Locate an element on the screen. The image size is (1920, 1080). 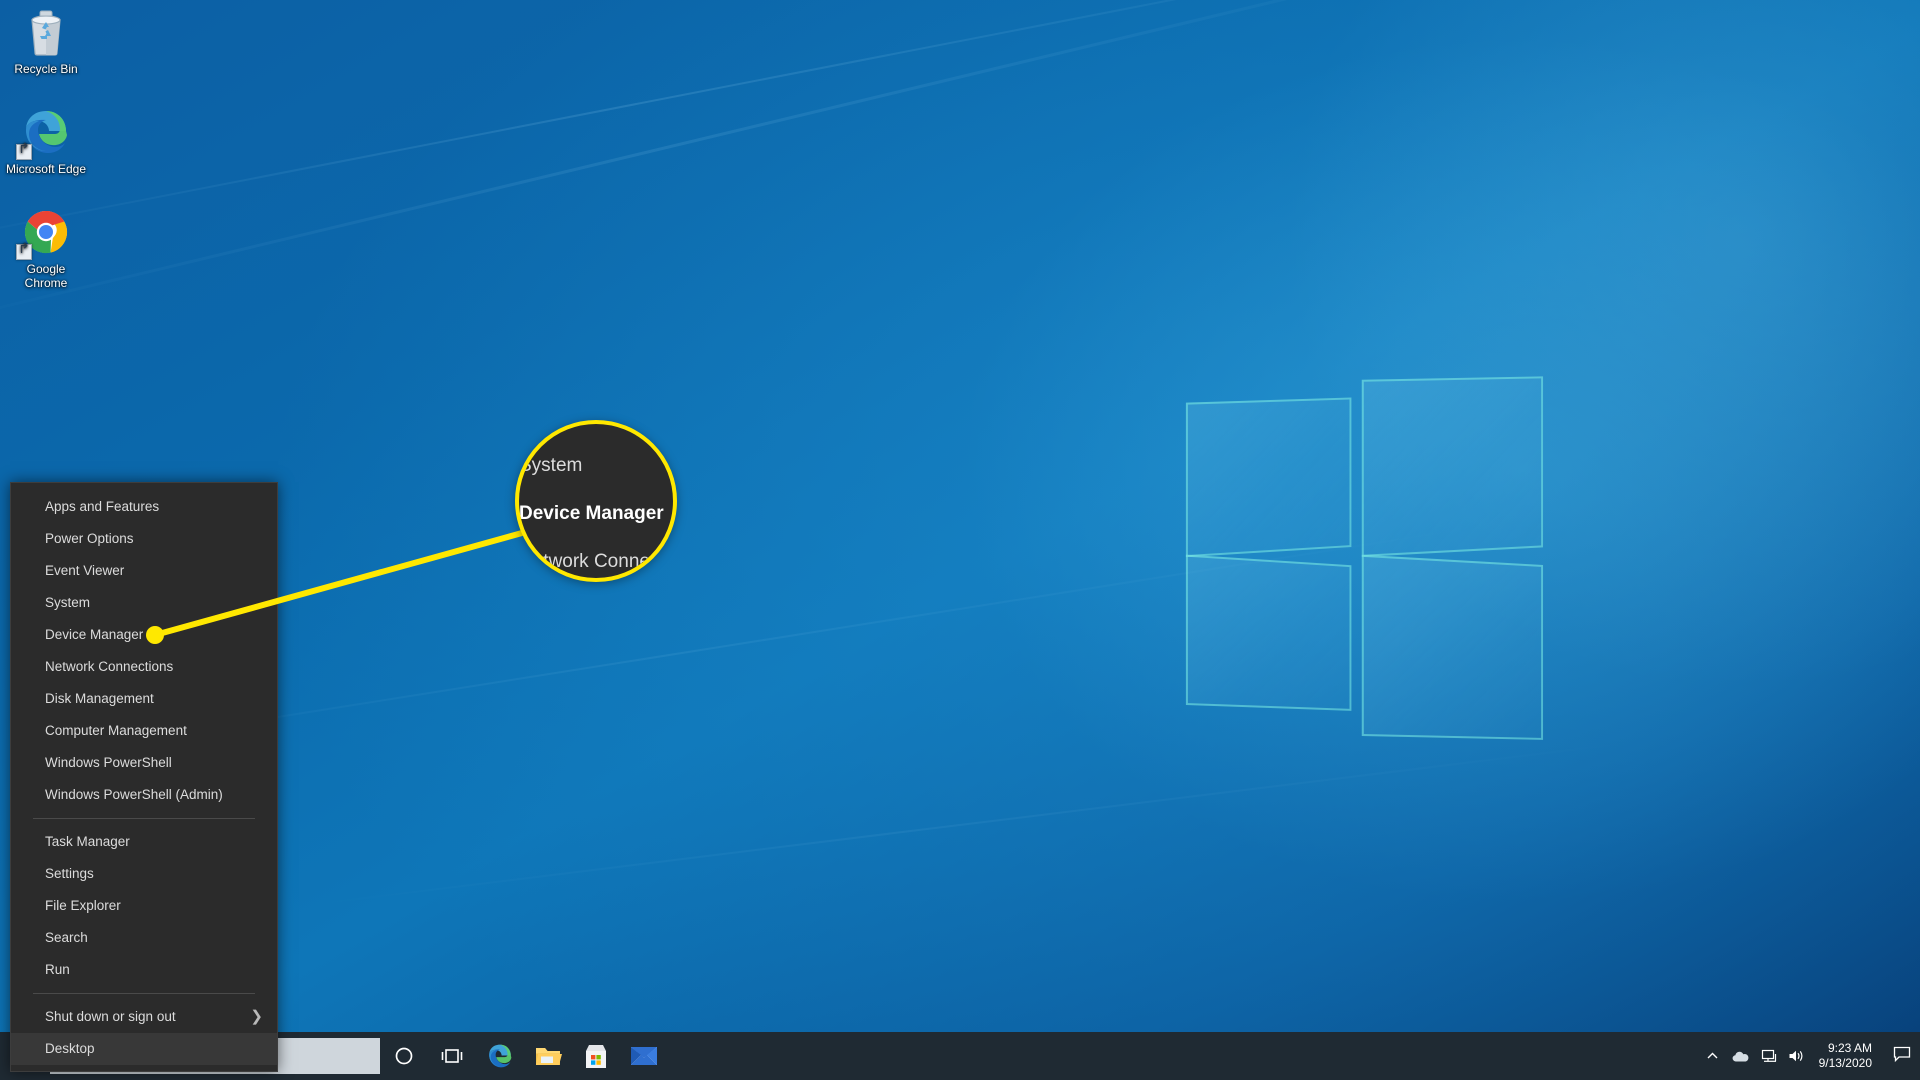
recycle-bin-icon is located at coordinates (46, 33).